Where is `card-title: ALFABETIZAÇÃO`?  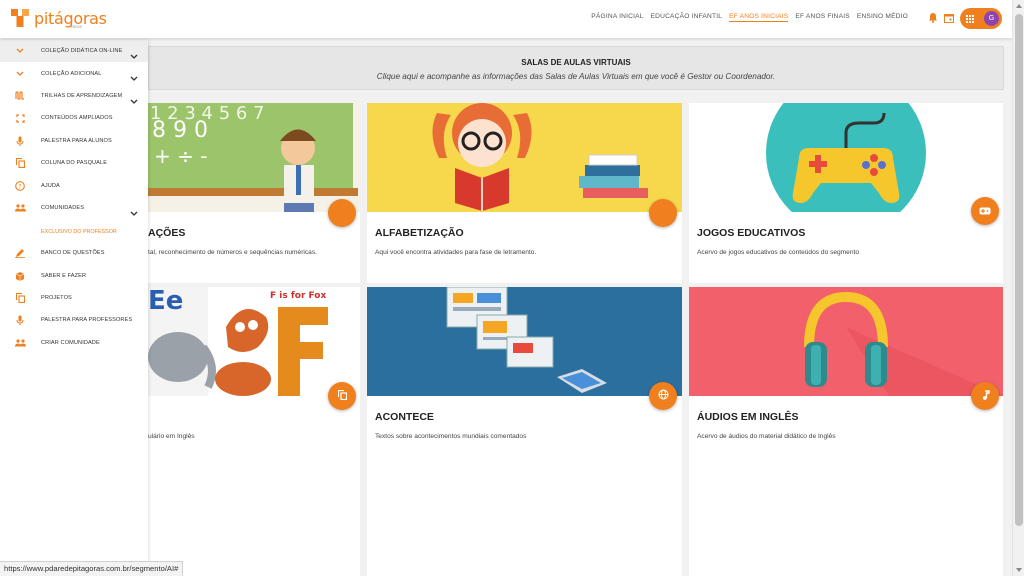
card-title: ALFABETIZAÇÃO is located at coordinates (419, 233).